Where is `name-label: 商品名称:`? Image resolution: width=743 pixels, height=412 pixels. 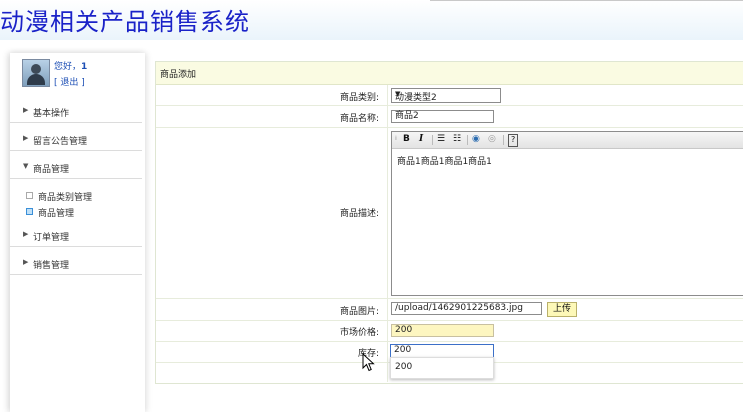 name-label: 商品名称: is located at coordinates (359, 119).